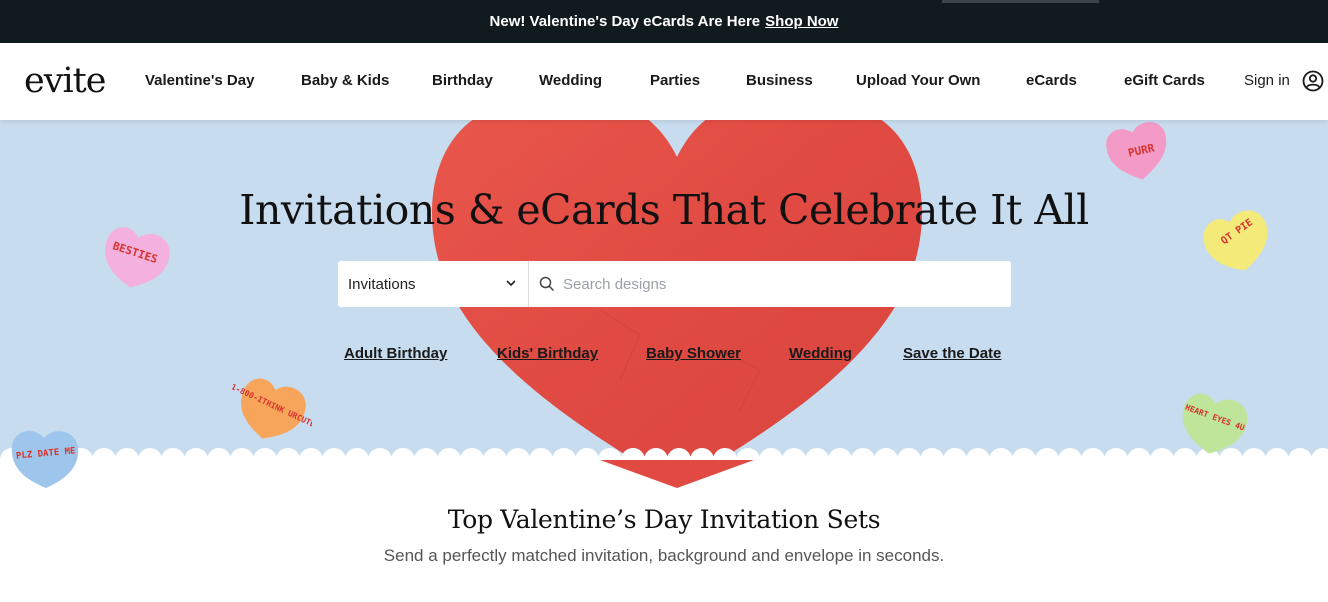  Describe the element at coordinates (199, 80) in the screenshot. I see `nav-valentines-day: Valentine's Day` at that location.